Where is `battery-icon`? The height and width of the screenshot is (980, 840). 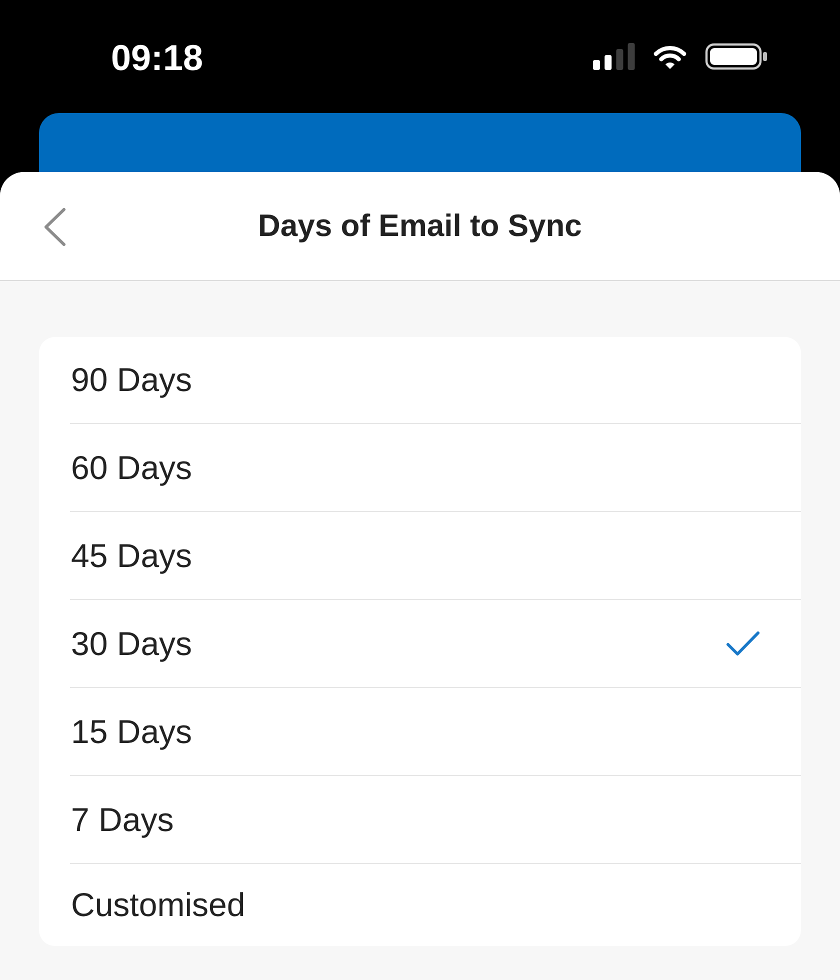
battery-icon is located at coordinates (736, 56).